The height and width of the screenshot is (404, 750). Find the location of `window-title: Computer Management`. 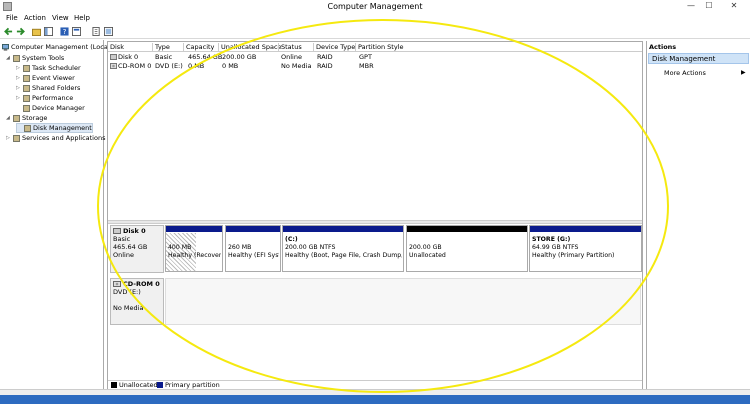

window-title: Computer Management is located at coordinates (375, 6).